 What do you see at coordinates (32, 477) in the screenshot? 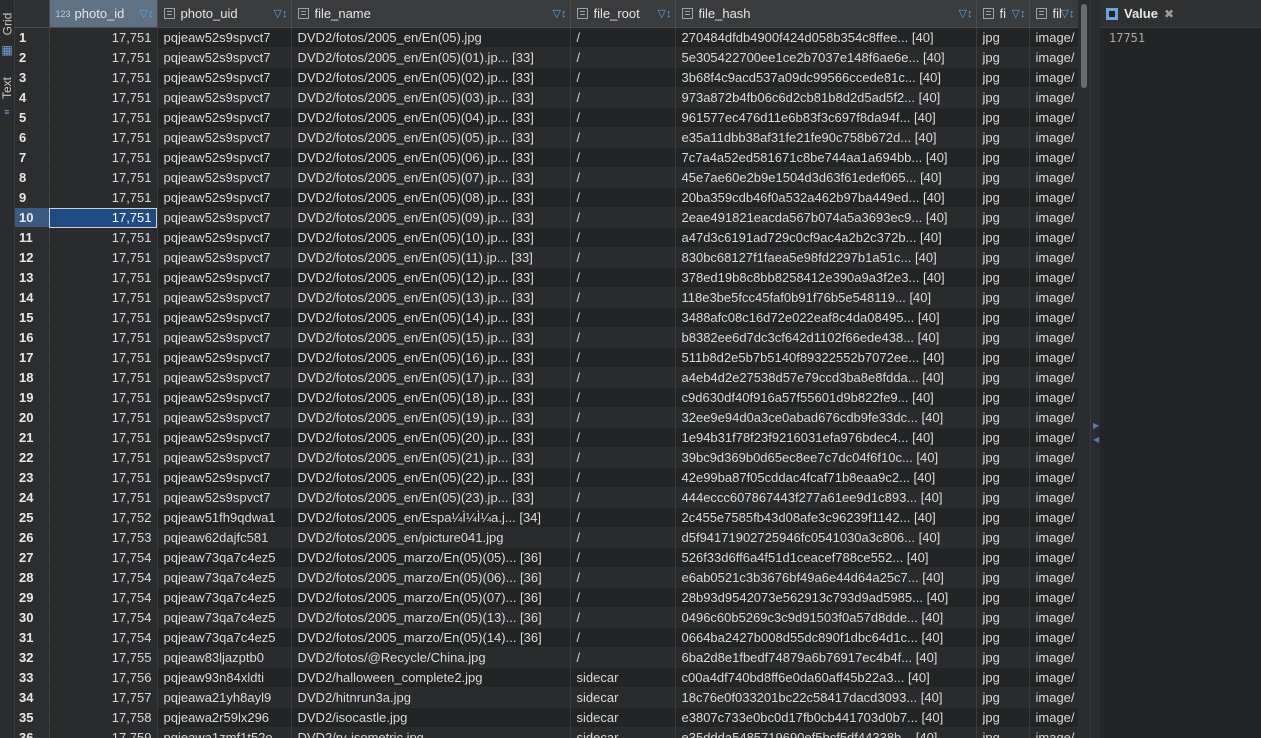
I see `row-number: 23` at bounding box center [32, 477].